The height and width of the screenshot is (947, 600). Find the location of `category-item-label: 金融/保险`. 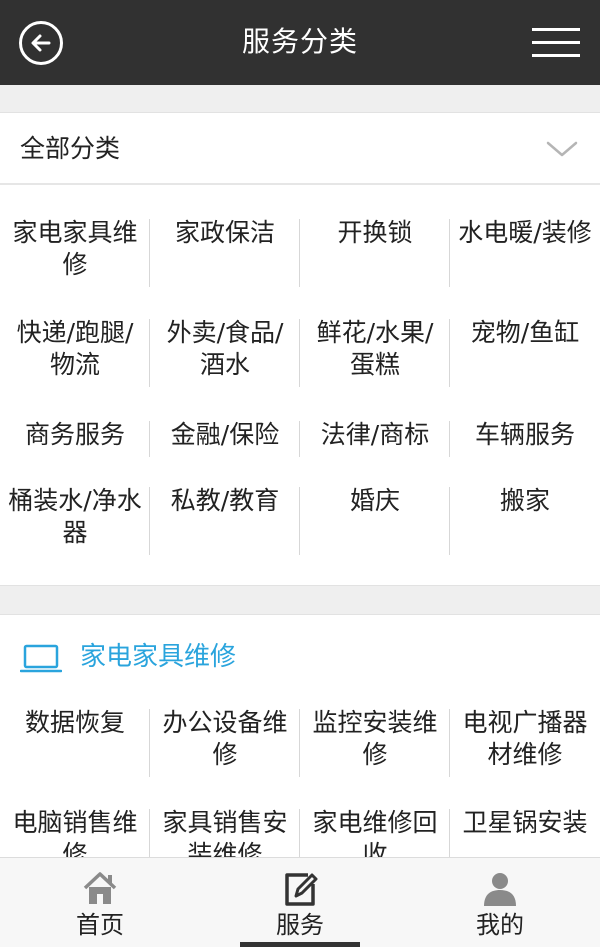

category-item-label: 金融/保险 is located at coordinates (225, 434).